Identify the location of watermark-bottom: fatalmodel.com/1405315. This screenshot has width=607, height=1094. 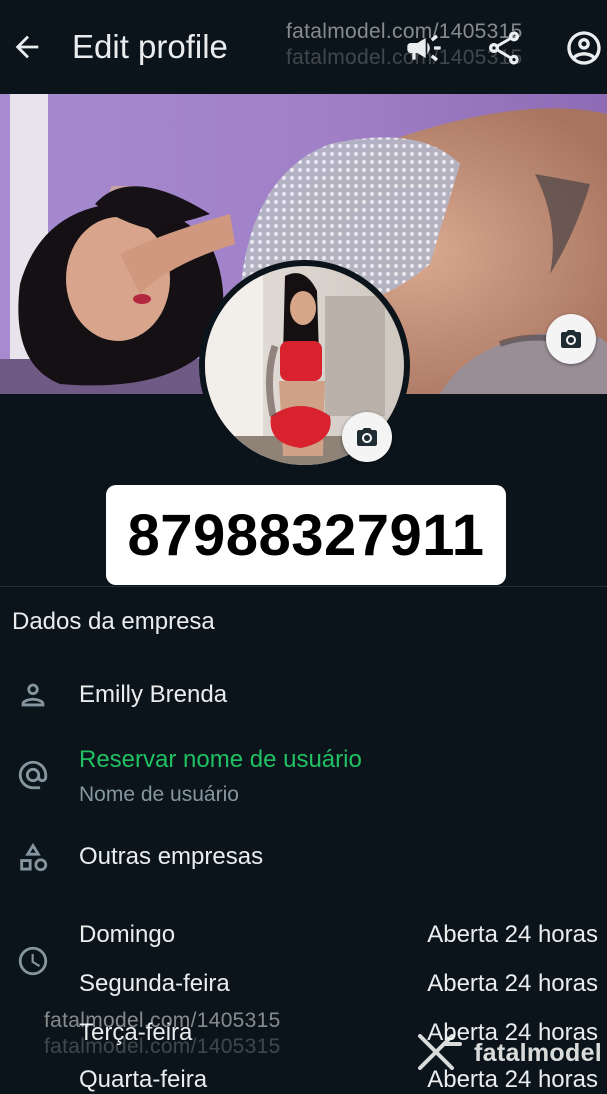
(162, 1020).